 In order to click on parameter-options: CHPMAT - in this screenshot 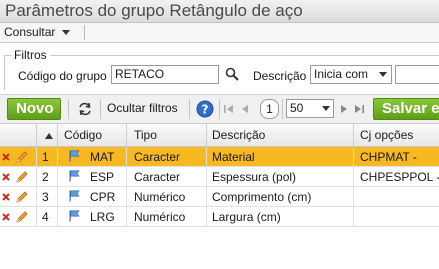, I will do `click(388, 157)`.